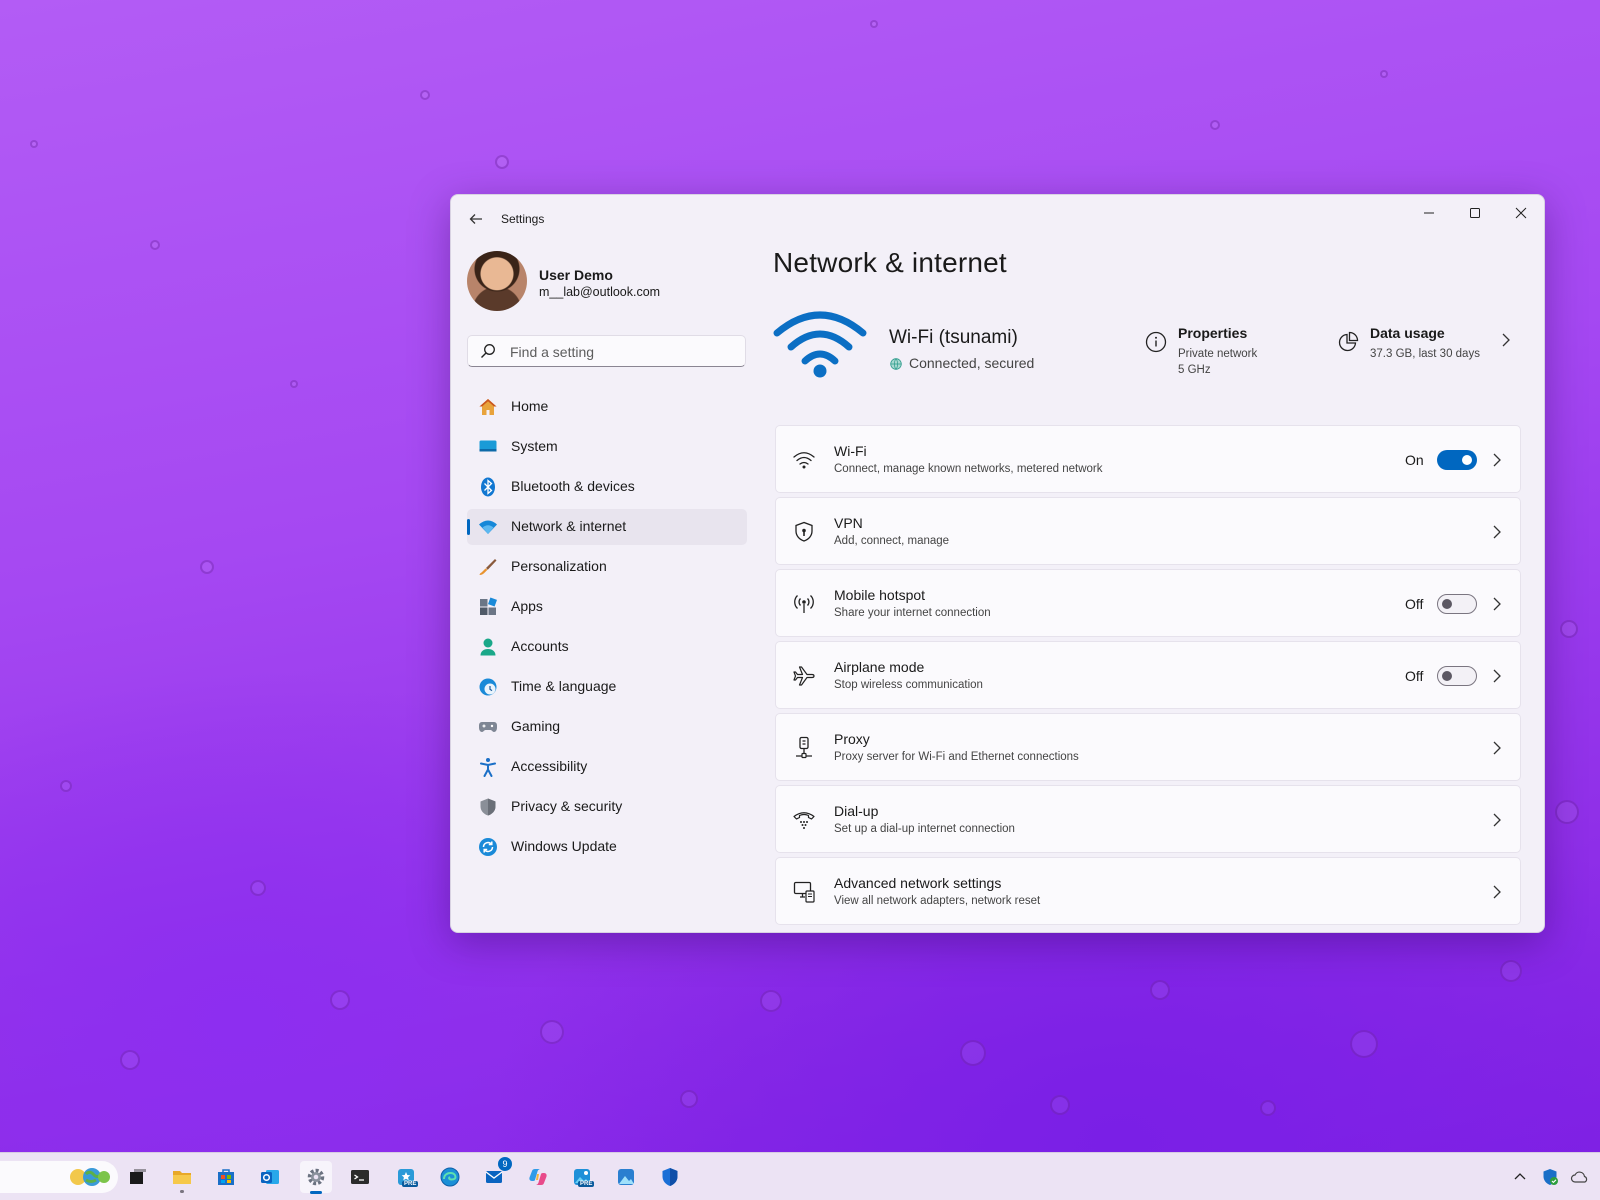 The height and width of the screenshot is (1200, 1600). I want to click on title-bar: Settings, so click(997, 219).